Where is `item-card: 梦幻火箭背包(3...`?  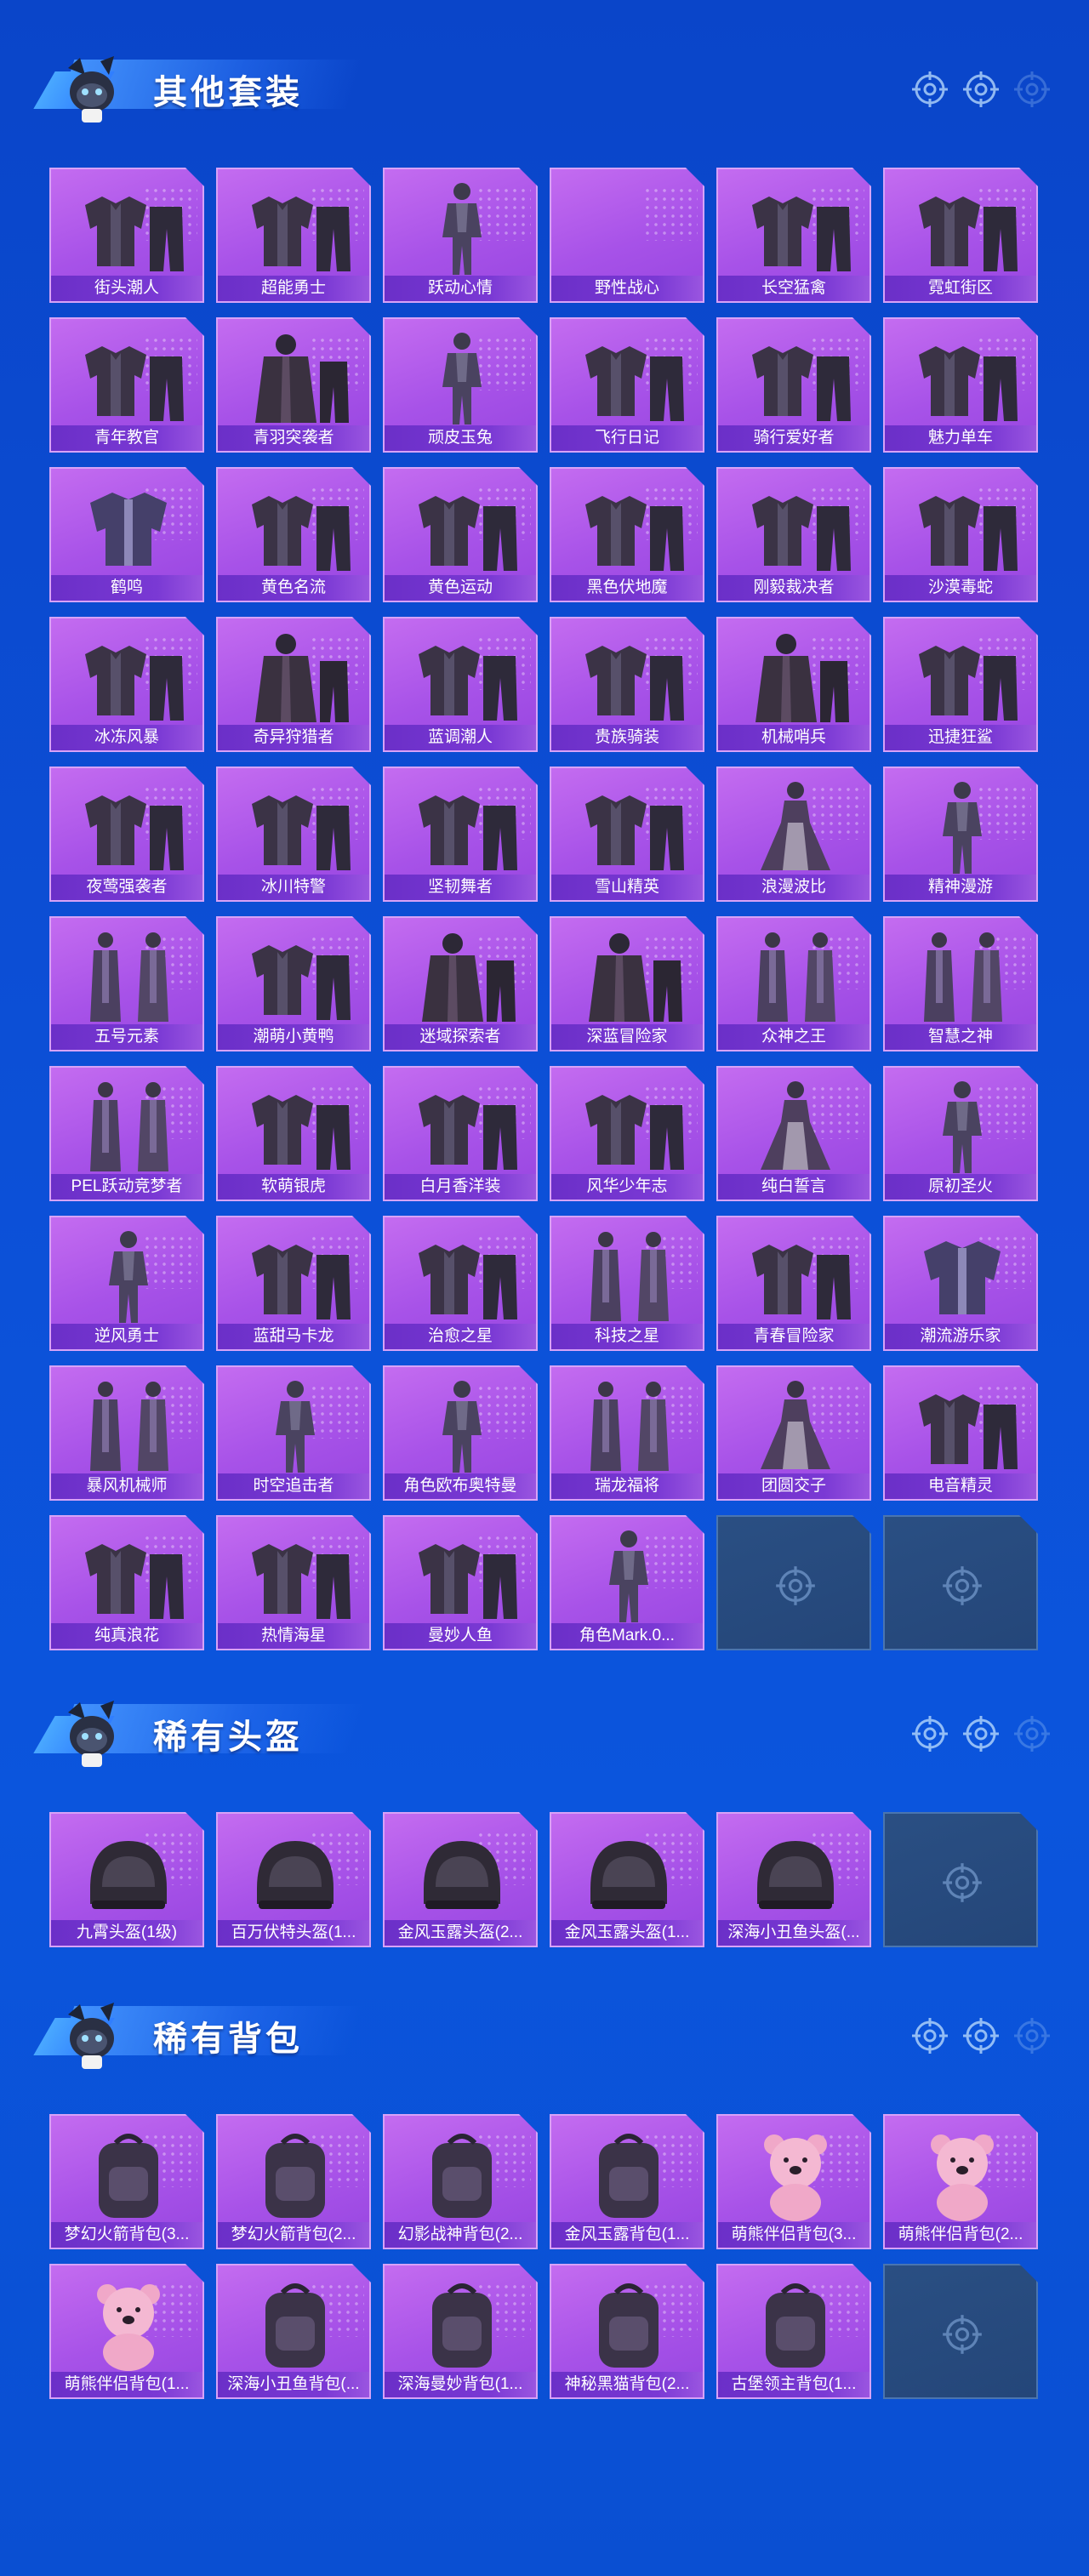
item-card: 梦幻火箭背包(3... is located at coordinates (126, 2182).